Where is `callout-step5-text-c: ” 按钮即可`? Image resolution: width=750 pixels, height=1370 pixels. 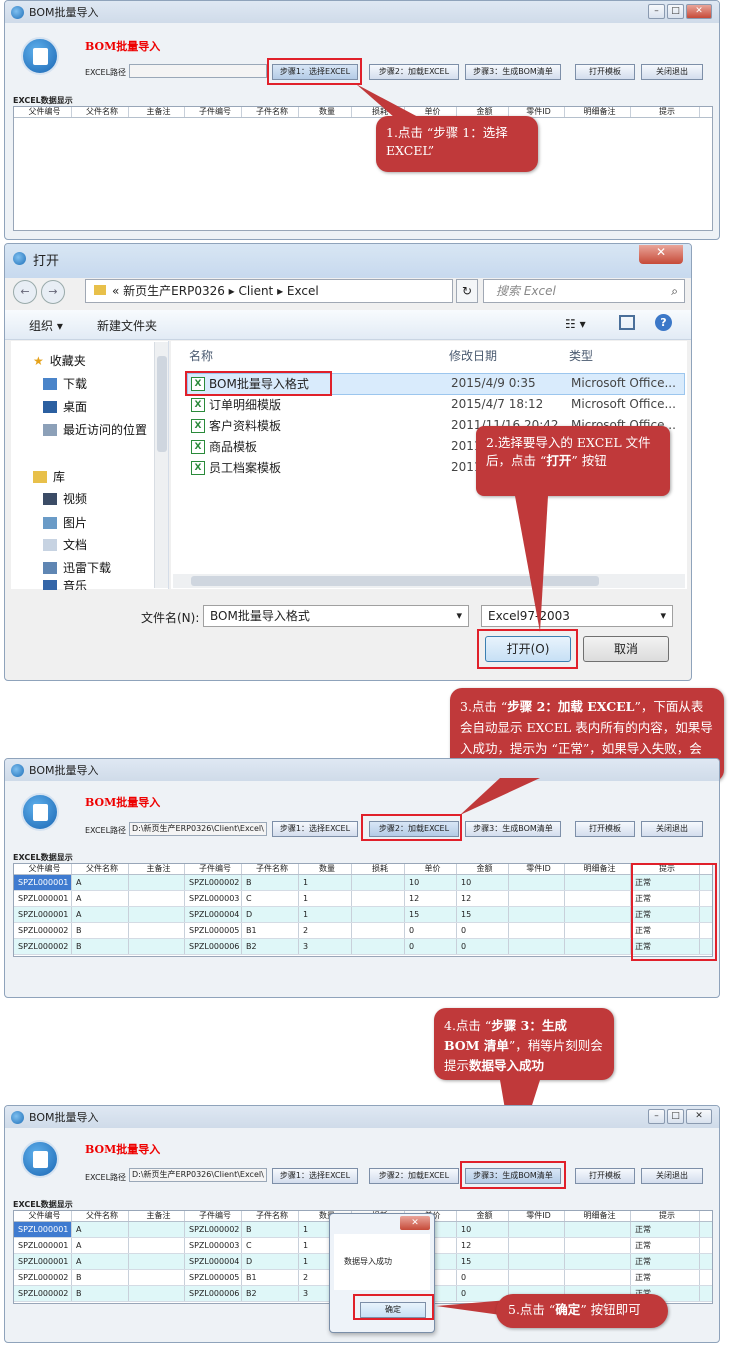 callout-step5-text-c: ” 按钮即可 is located at coordinates (610, 1309).